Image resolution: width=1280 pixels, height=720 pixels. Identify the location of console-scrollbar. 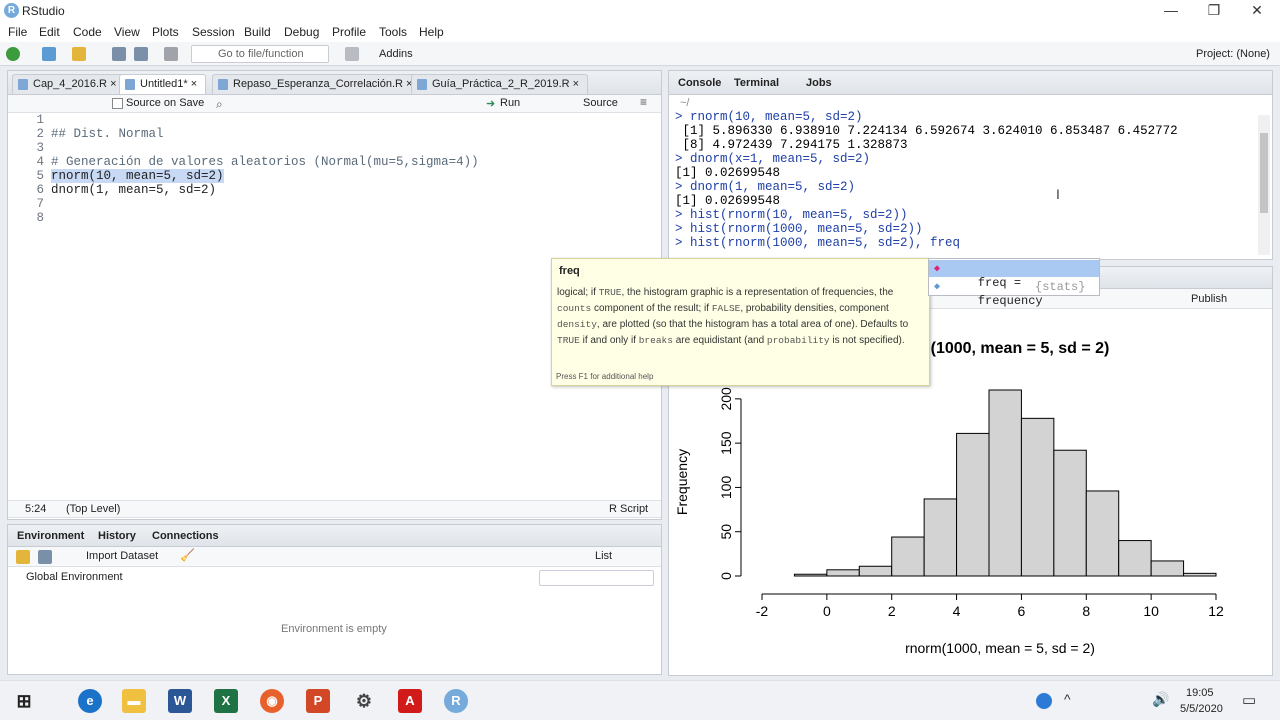
(1264, 185).